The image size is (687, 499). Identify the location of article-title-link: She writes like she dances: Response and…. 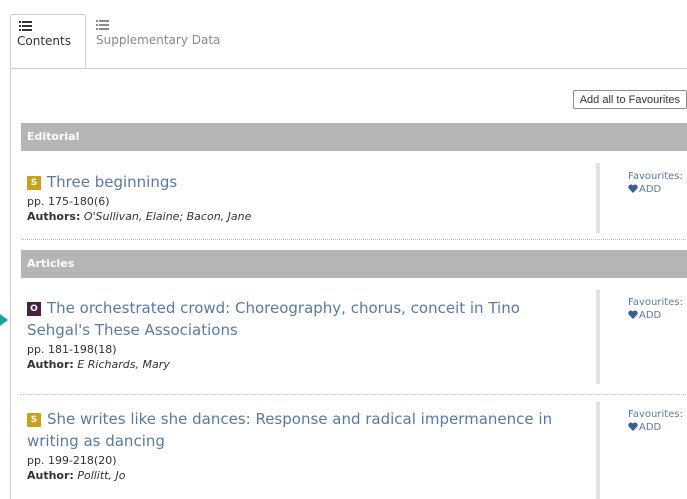
(299, 419).